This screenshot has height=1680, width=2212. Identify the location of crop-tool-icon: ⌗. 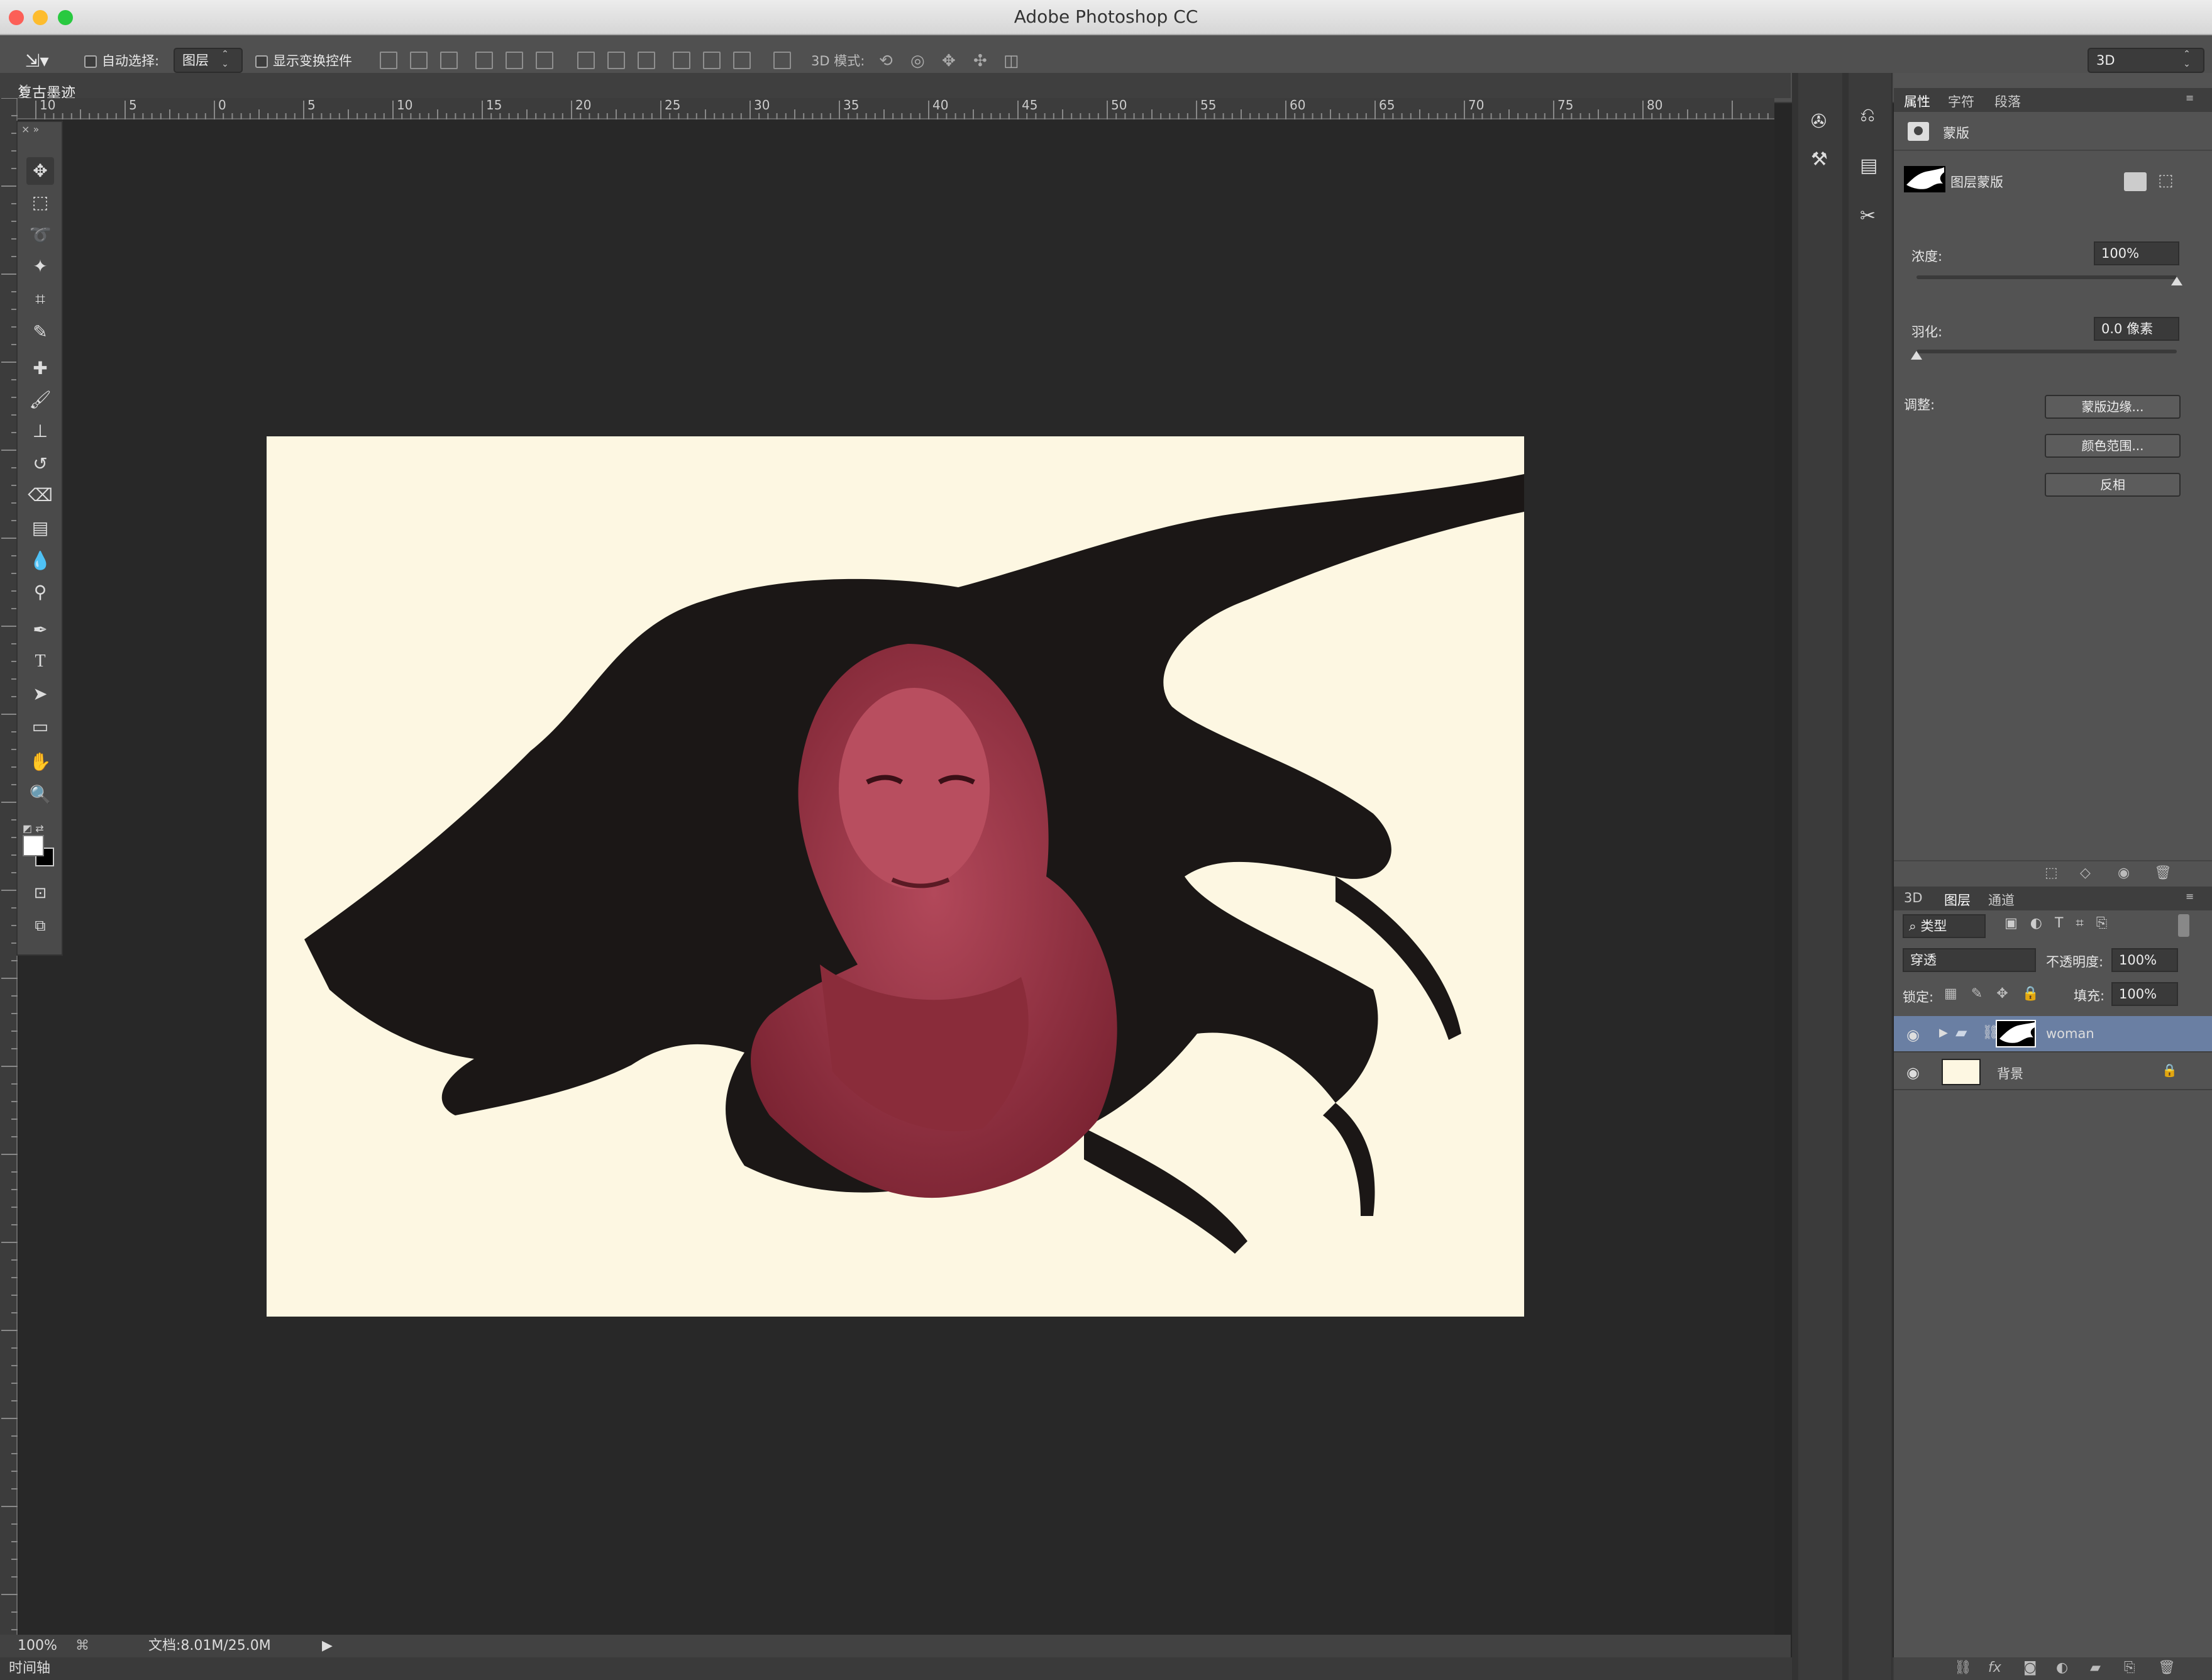
(40, 299).